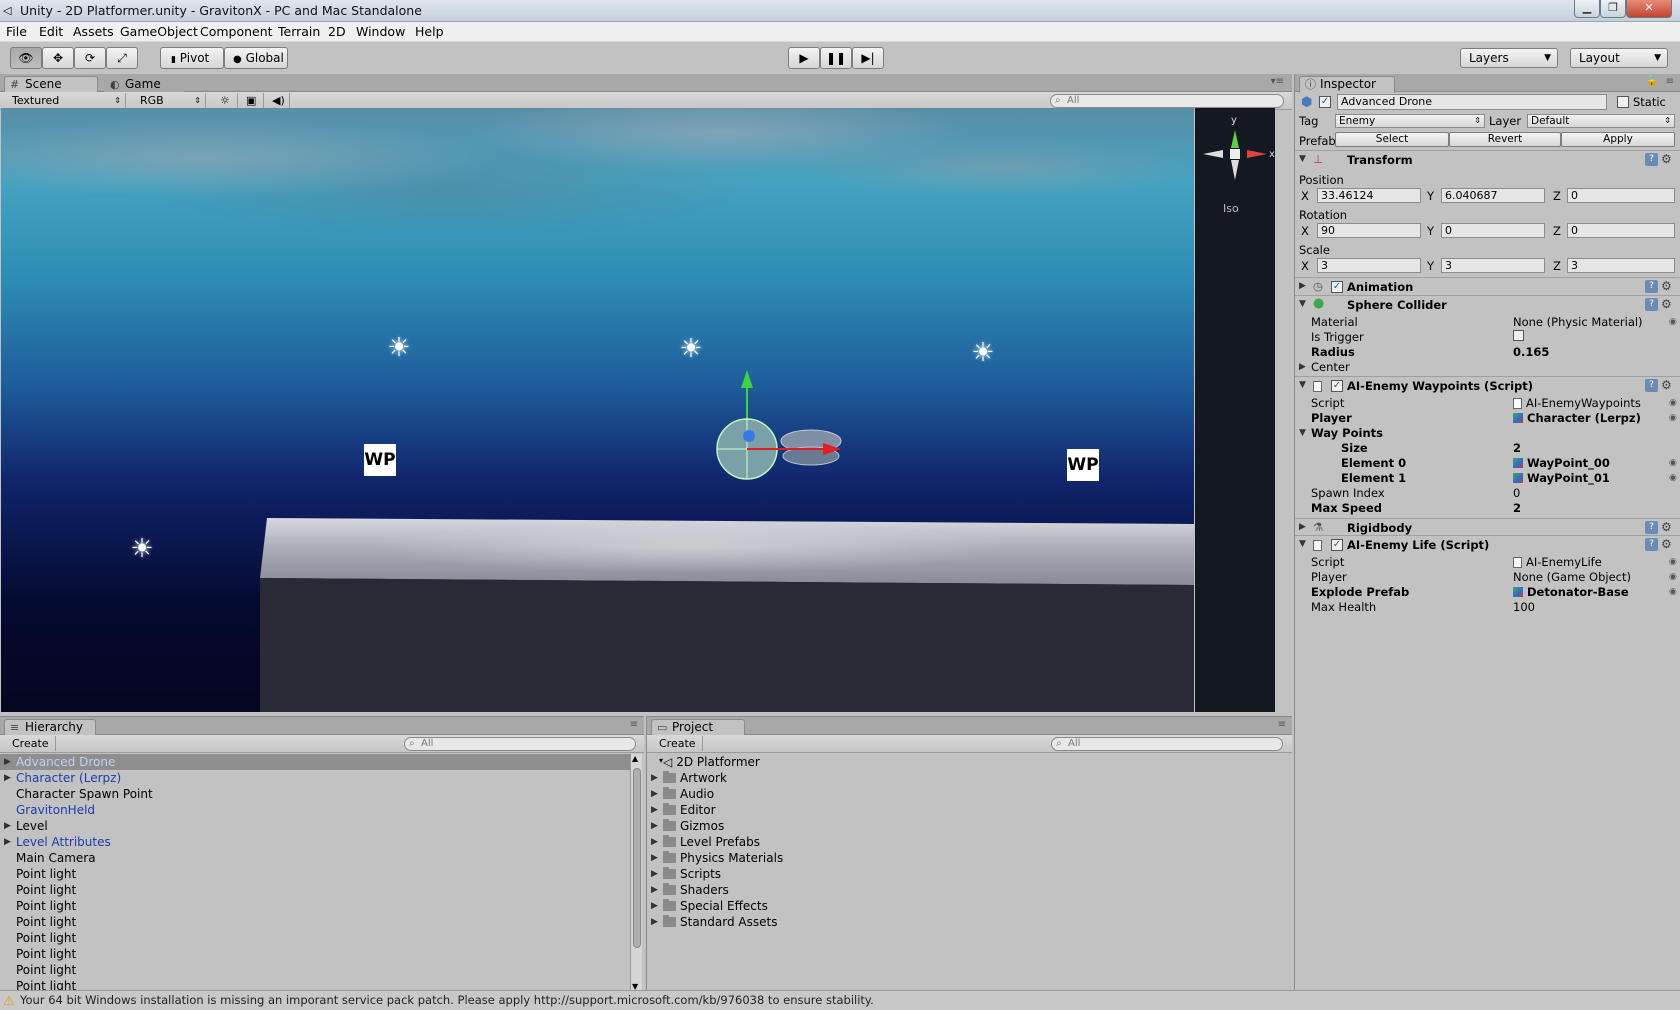 This screenshot has height=1010, width=1680. Describe the element at coordinates (429, 31) in the screenshot. I see `menu-help: Help` at that location.